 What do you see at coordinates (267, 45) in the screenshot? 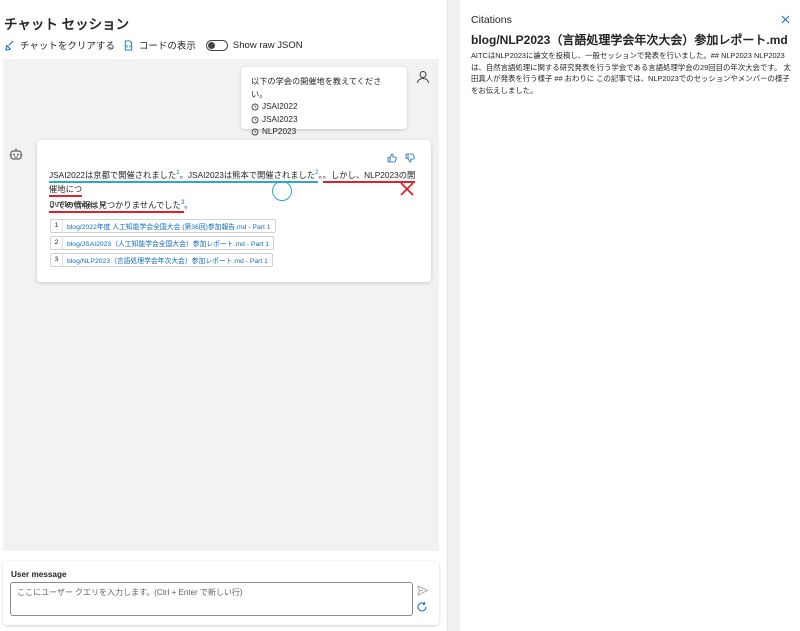
I see `raw-json-label: Show raw JSON` at bounding box center [267, 45].